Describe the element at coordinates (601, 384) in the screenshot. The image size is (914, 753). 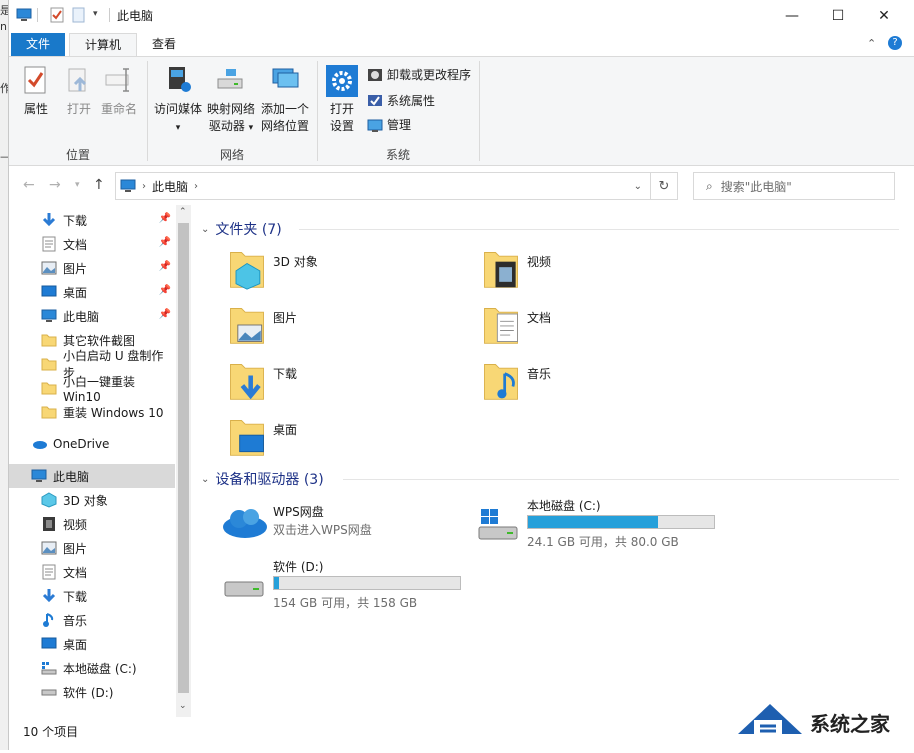
I see `folder-tile: 音乐` at that location.